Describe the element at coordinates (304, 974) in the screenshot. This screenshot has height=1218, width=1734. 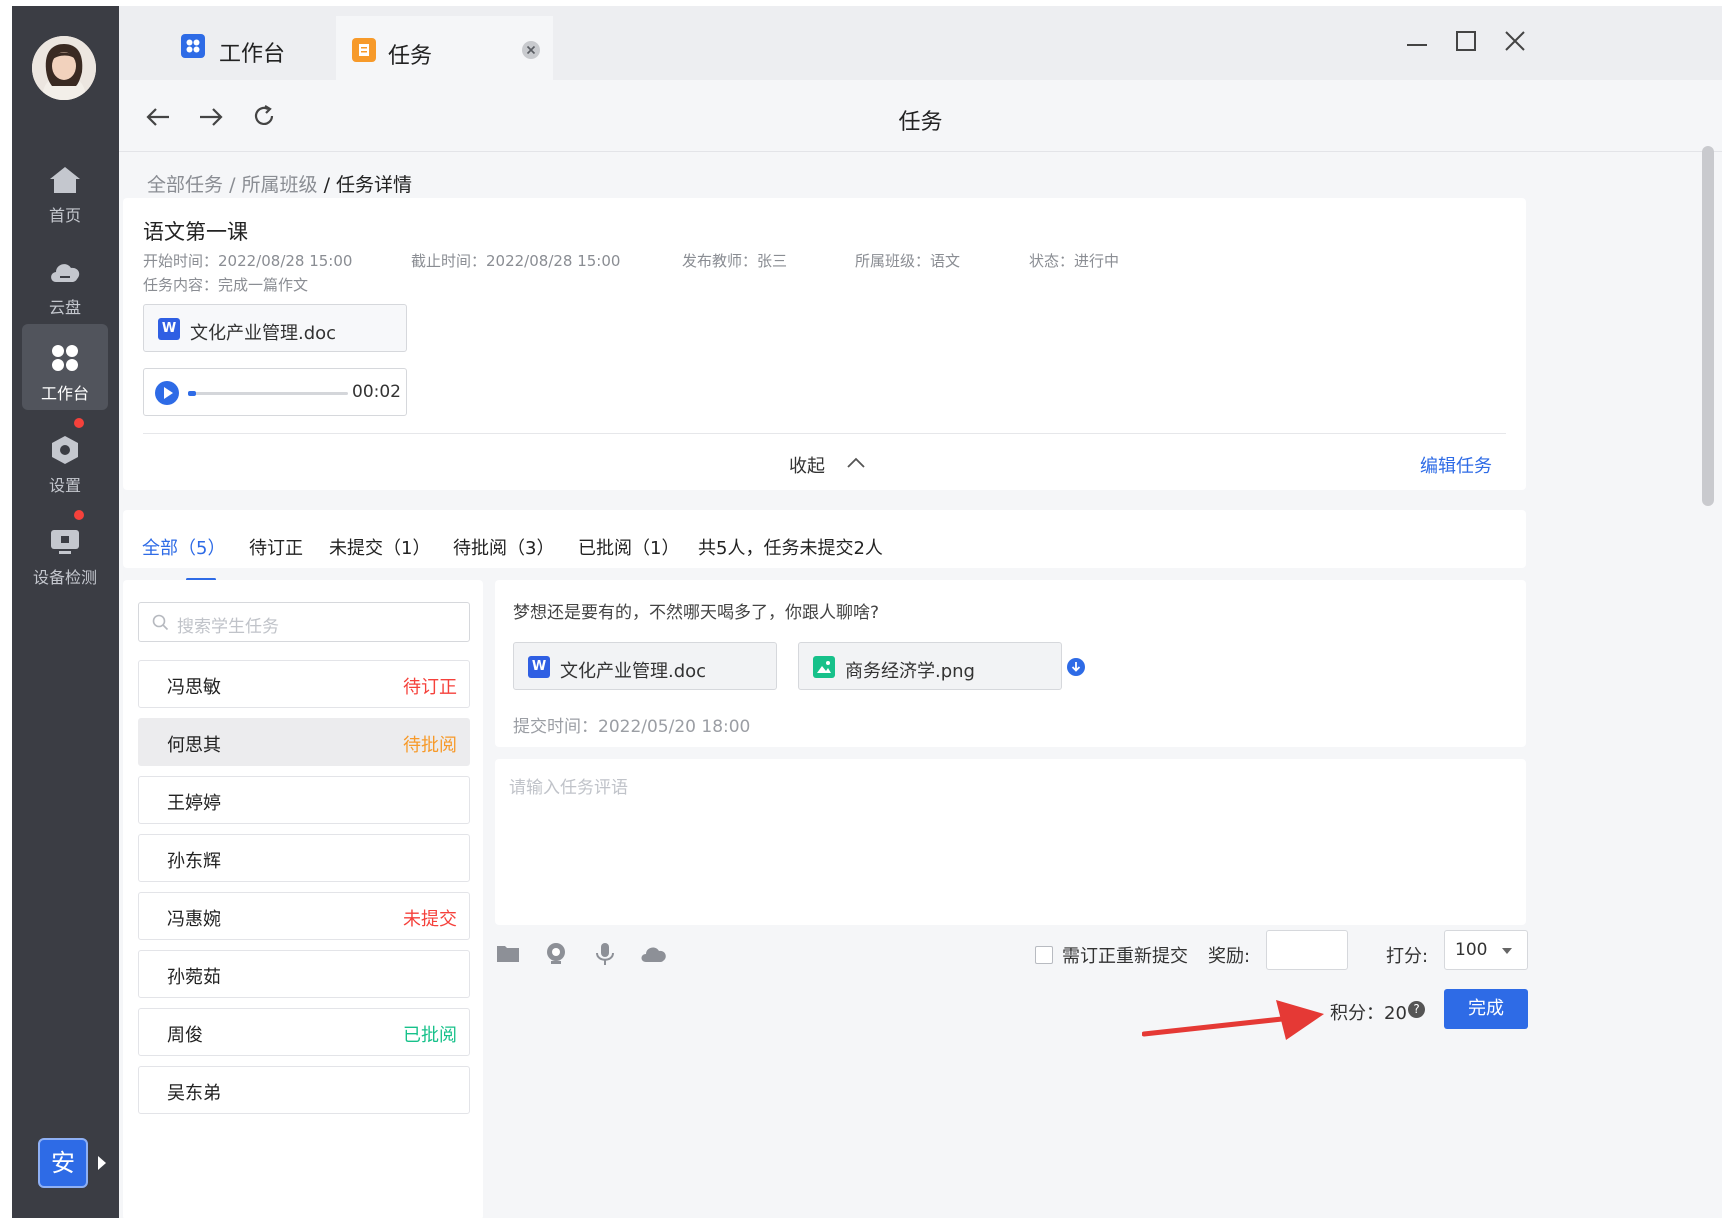
I see `student-row: 孙菀茹` at that location.